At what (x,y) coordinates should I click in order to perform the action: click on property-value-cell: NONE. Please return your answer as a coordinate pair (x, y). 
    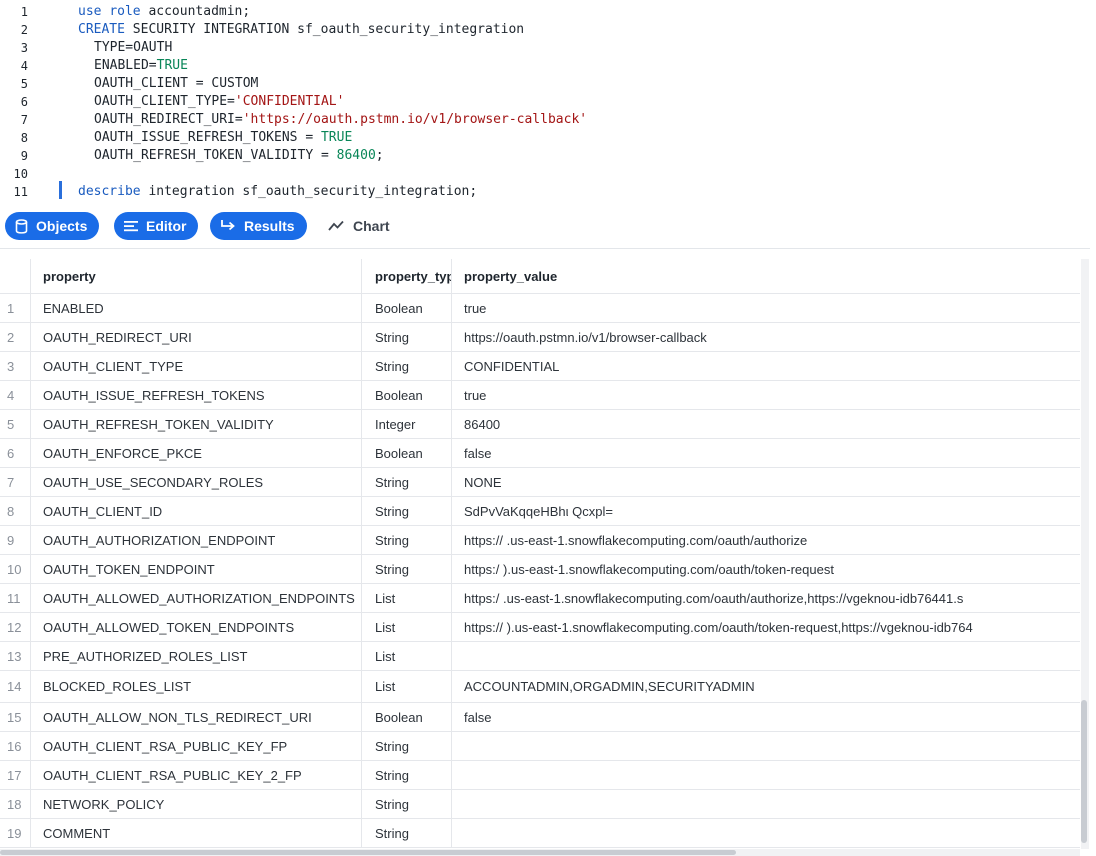
    Looking at the image, I should click on (765, 482).